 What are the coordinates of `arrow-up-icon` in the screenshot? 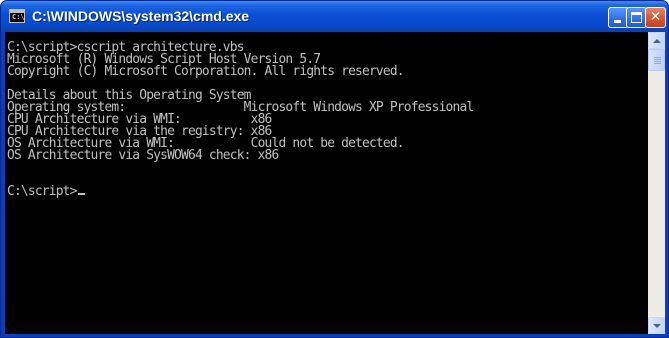 It's located at (657, 41).